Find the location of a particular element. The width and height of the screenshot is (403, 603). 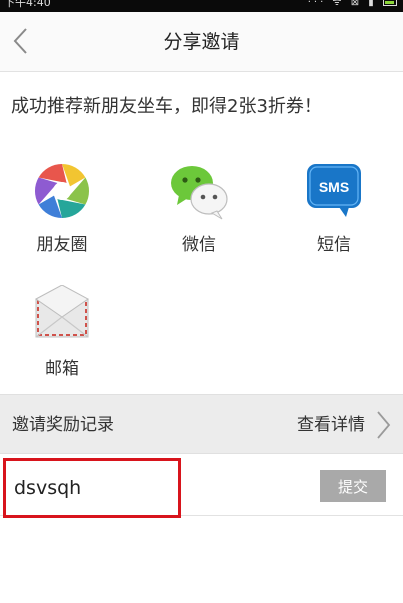

status-icons: ··· ᯤ ⊠ ▮ is located at coordinates (352, 4).